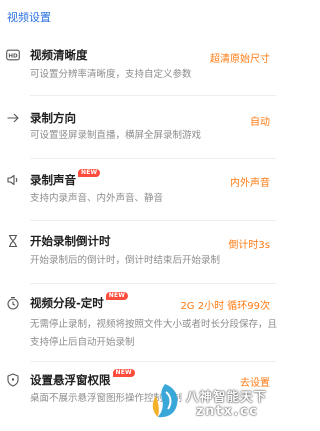 This screenshot has height=431, width=320. I want to click on hd-icon: HD, so click(13, 55).